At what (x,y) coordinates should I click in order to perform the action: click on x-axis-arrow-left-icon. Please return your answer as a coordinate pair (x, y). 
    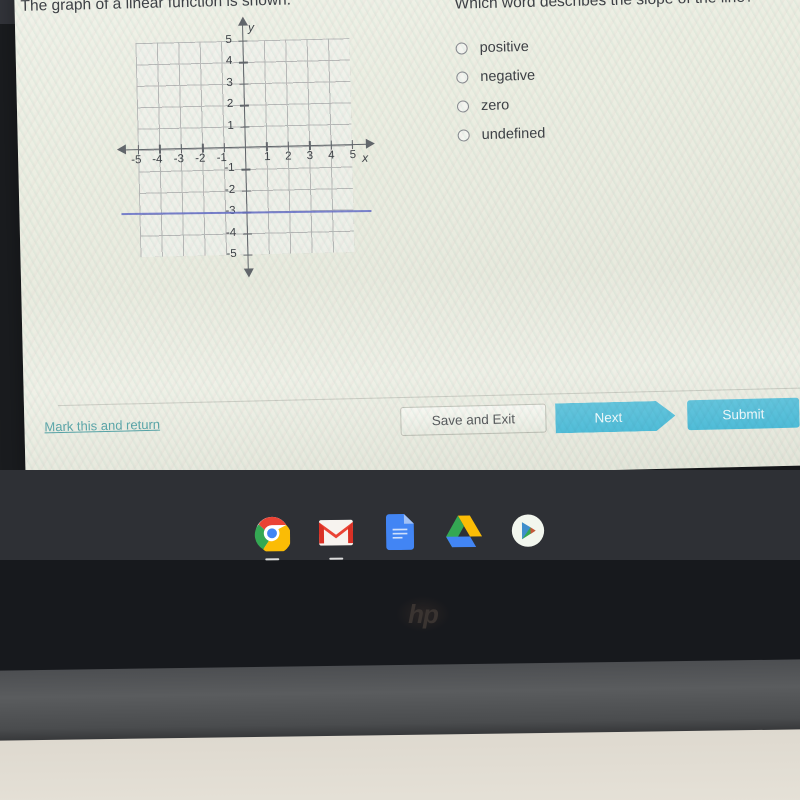
    Looking at the image, I should click on (121, 149).